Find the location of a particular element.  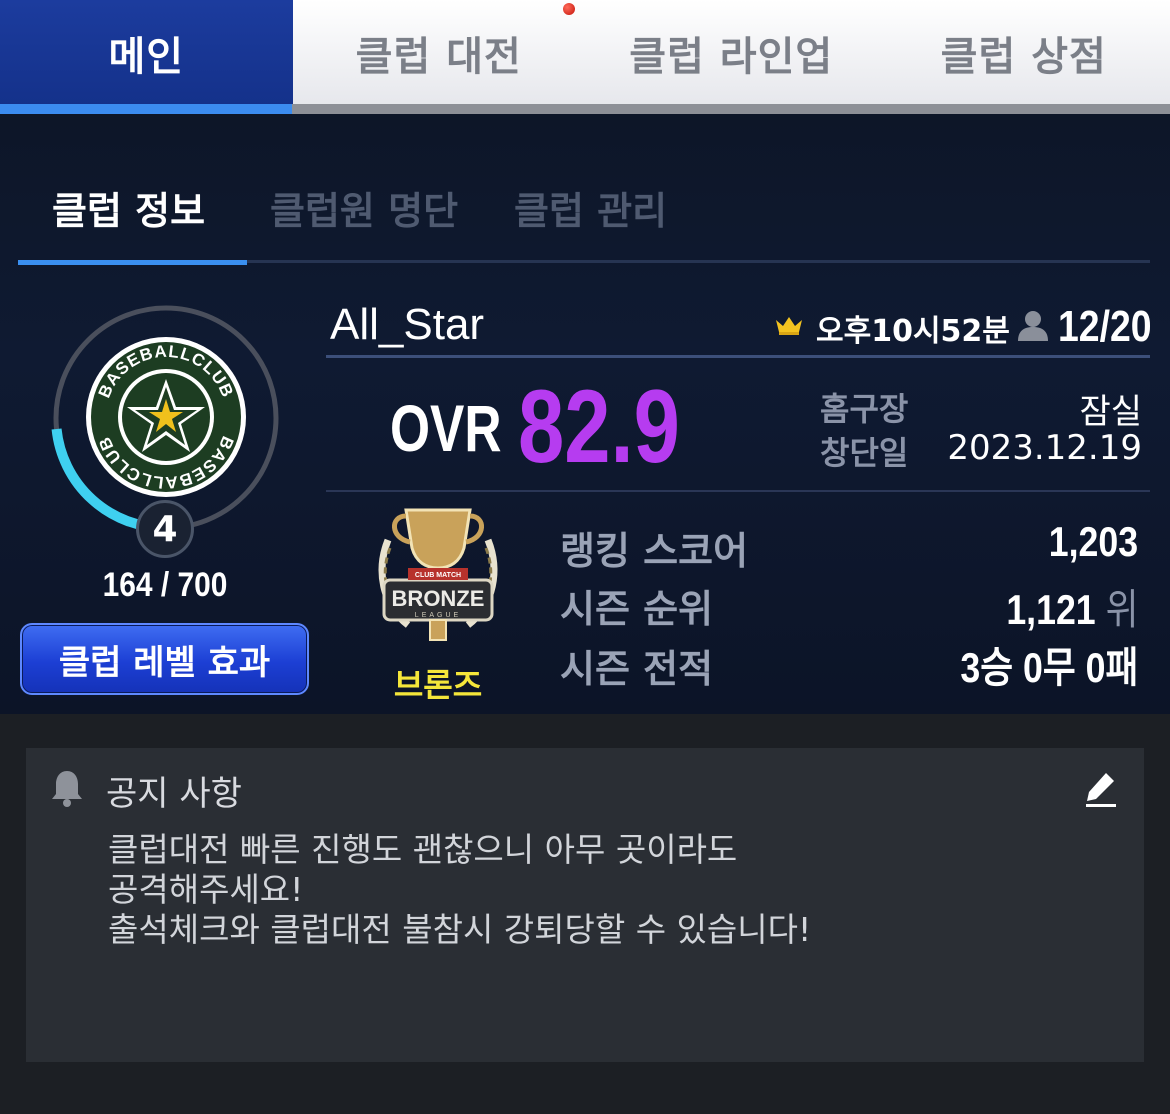

tab-main: 메인 is located at coordinates (146, 53).